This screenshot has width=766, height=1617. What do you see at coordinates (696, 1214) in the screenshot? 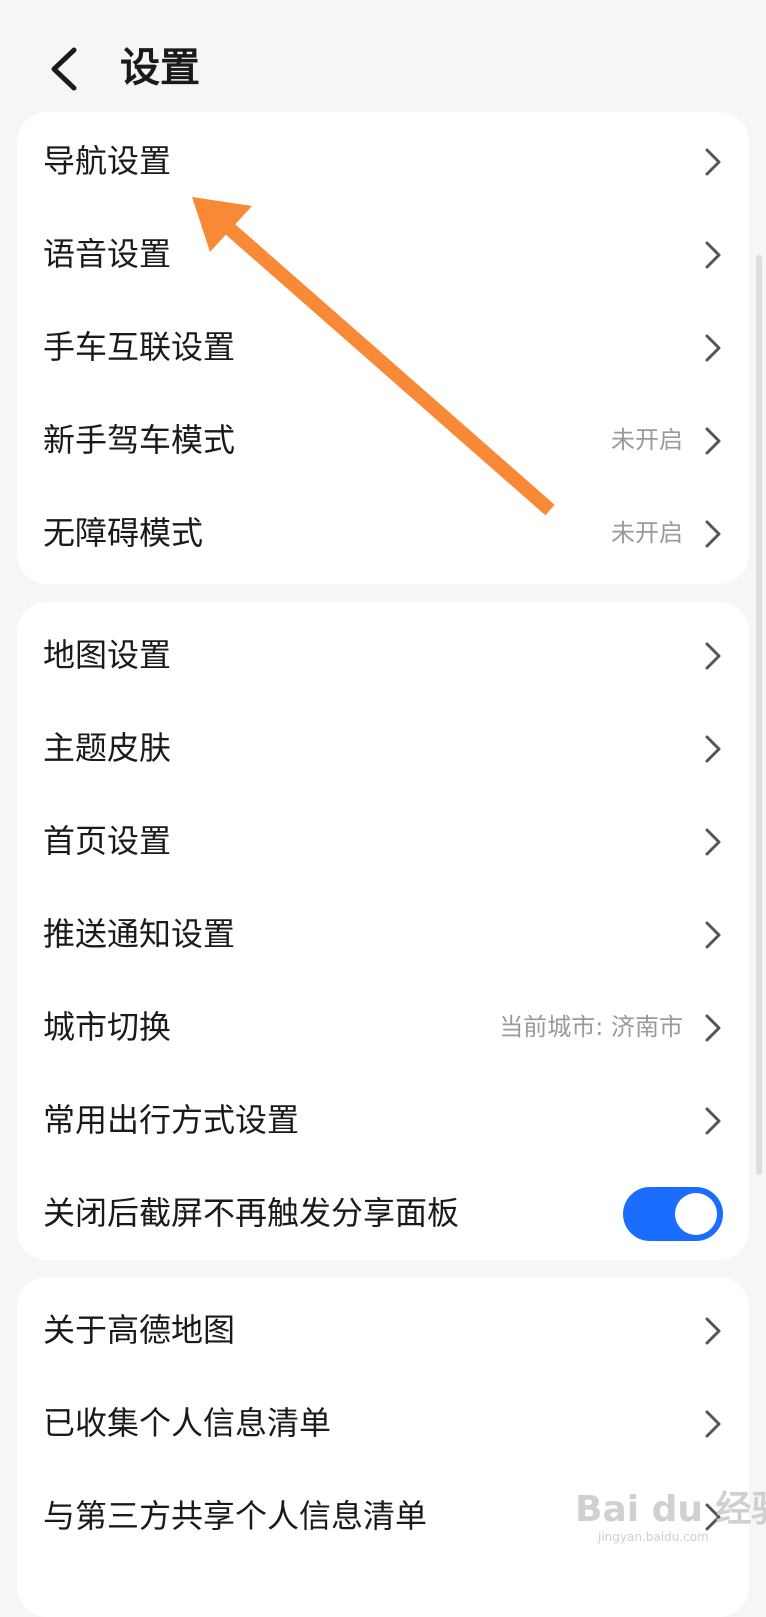
I see `toggle-knob` at bounding box center [696, 1214].